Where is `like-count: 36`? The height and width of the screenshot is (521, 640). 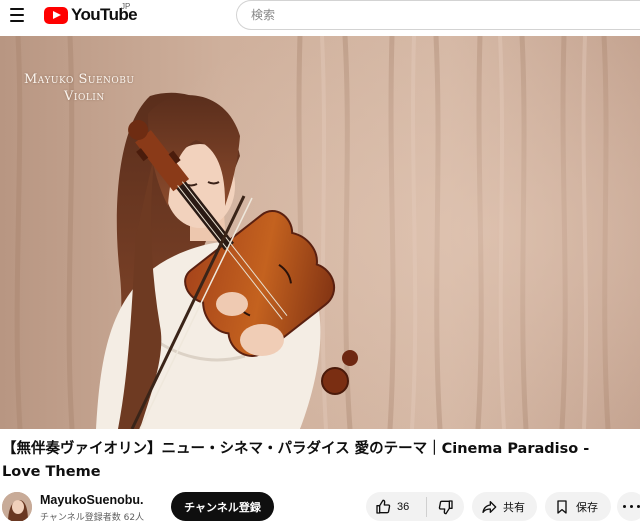 like-count: 36 is located at coordinates (403, 506).